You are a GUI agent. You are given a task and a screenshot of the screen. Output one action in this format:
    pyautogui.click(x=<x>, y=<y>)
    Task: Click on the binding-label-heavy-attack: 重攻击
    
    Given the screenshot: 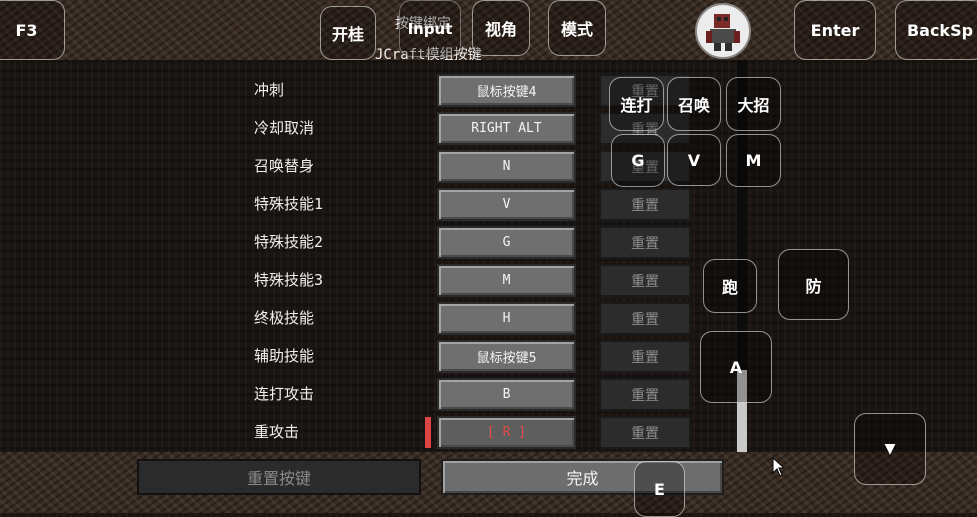 What is the action you would take?
    pyautogui.click(x=277, y=432)
    